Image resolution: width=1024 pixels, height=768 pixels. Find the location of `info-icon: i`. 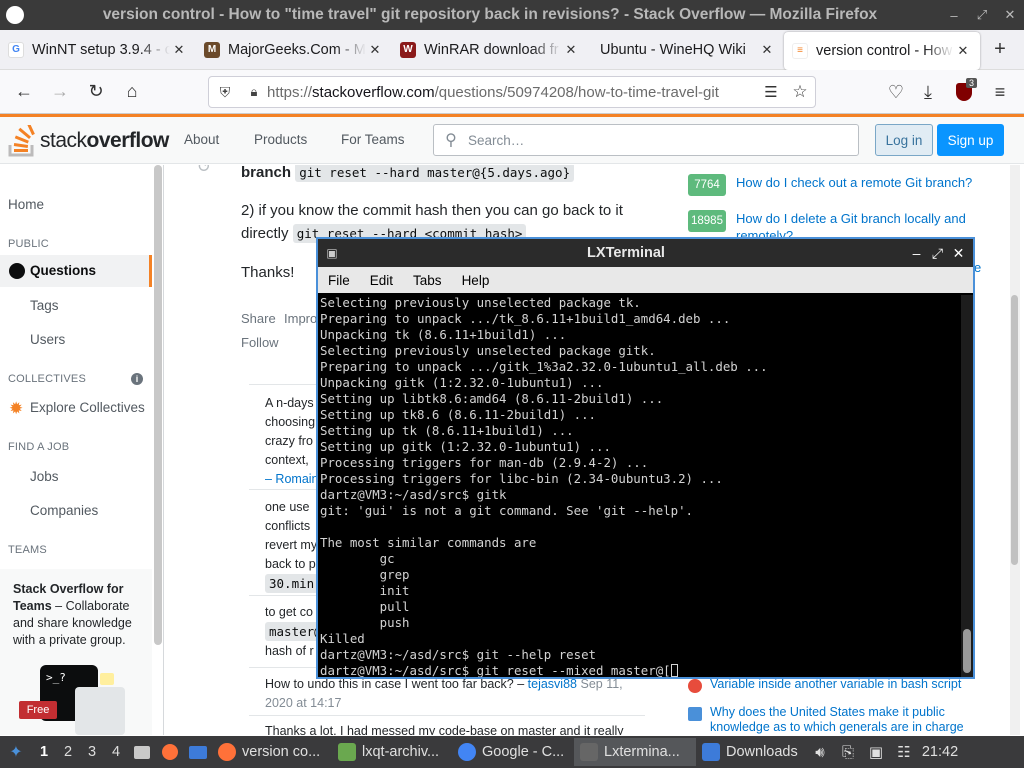

info-icon: i is located at coordinates (137, 379).